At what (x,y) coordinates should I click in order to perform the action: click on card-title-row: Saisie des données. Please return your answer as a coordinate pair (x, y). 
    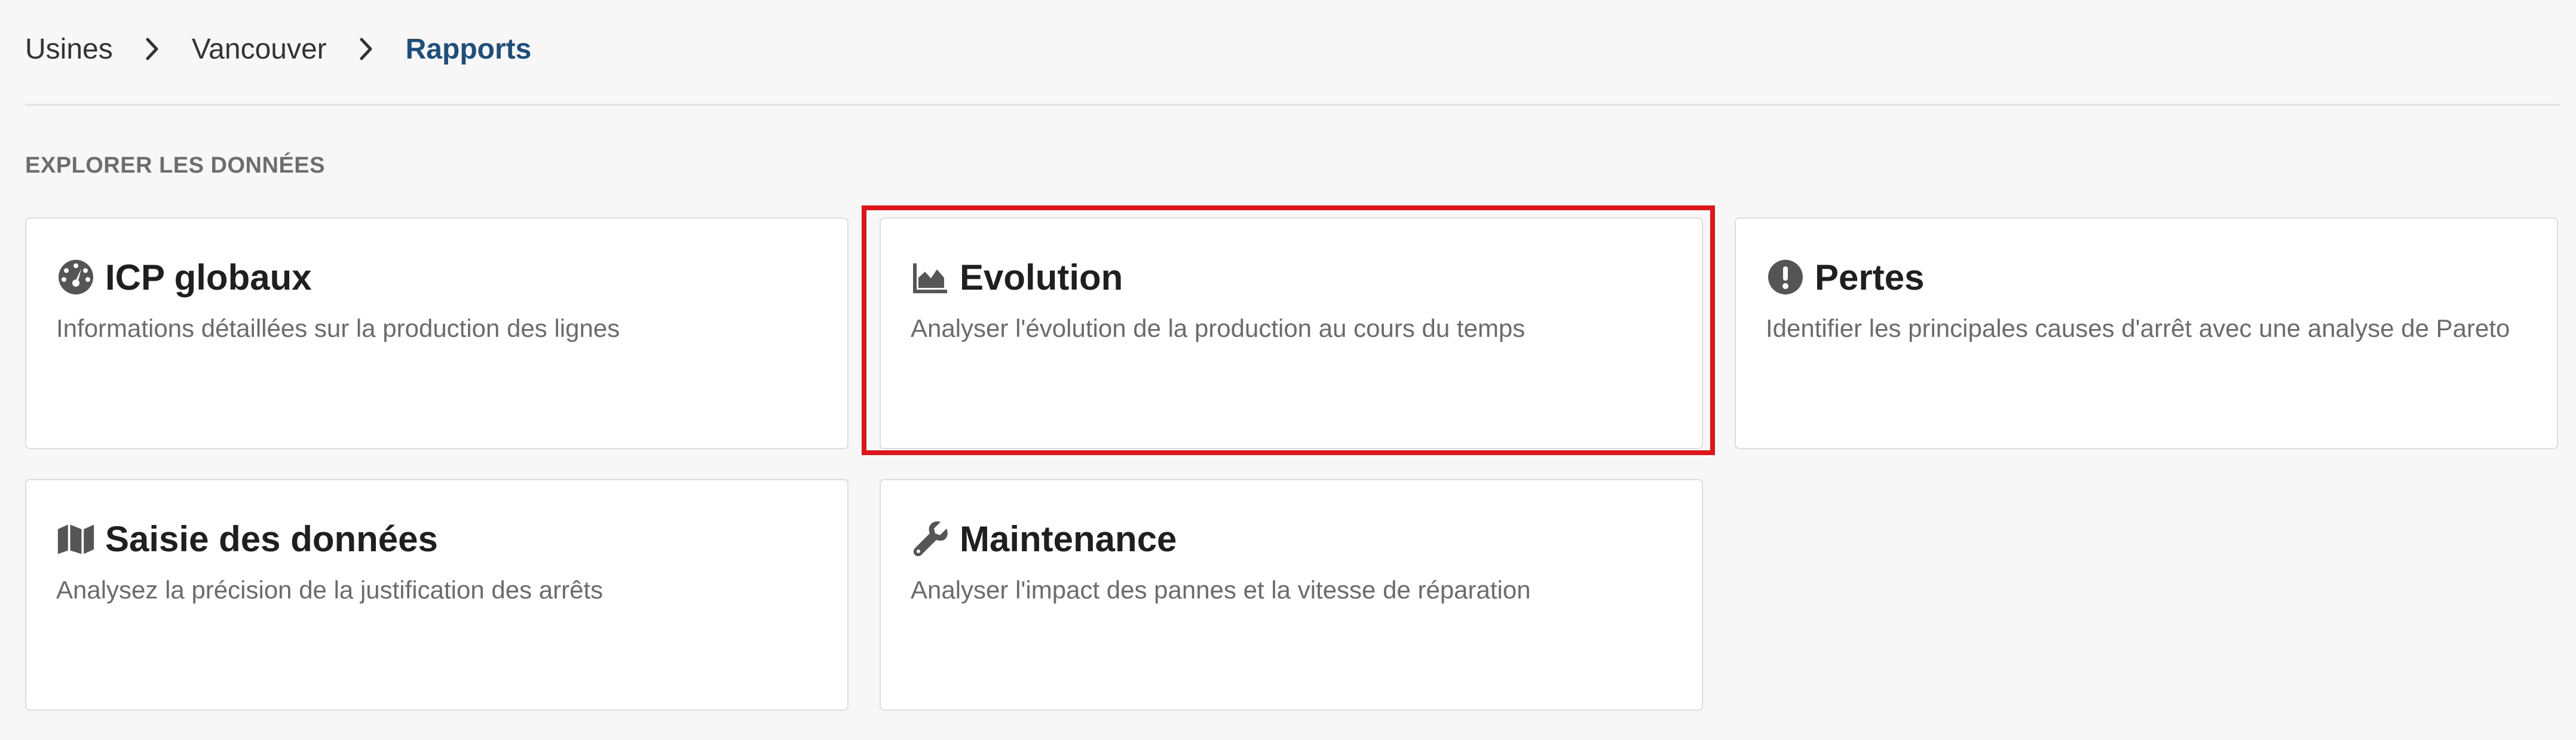
    Looking at the image, I should click on (247, 538).